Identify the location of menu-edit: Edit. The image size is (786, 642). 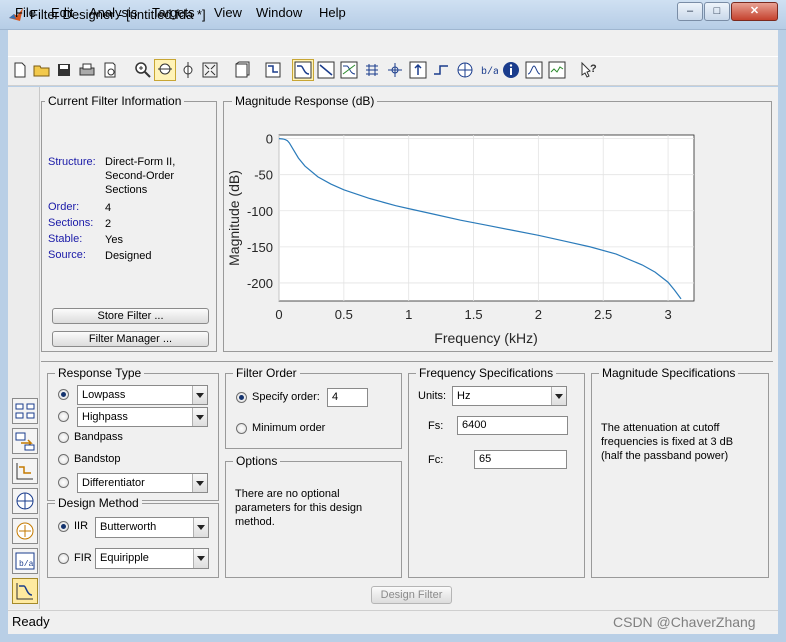
(62, 12).